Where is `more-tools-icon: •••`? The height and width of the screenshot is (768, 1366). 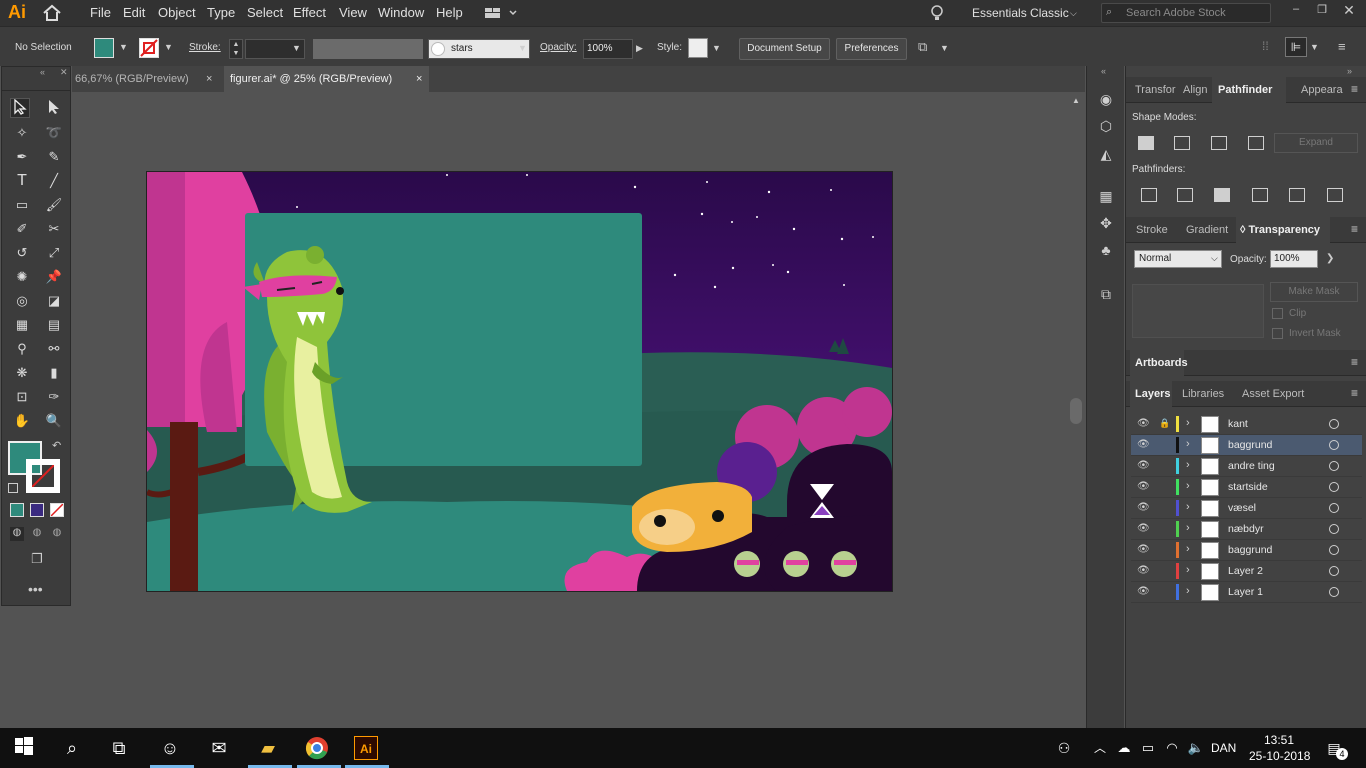
more-tools-icon: ••• is located at coordinates (35, 589).